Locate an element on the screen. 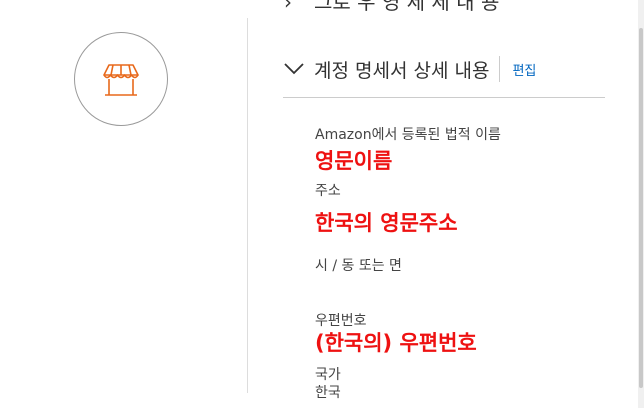 This screenshot has height=408, width=644. city-label: 시 / 동 또는 면 is located at coordinates (358, 266).